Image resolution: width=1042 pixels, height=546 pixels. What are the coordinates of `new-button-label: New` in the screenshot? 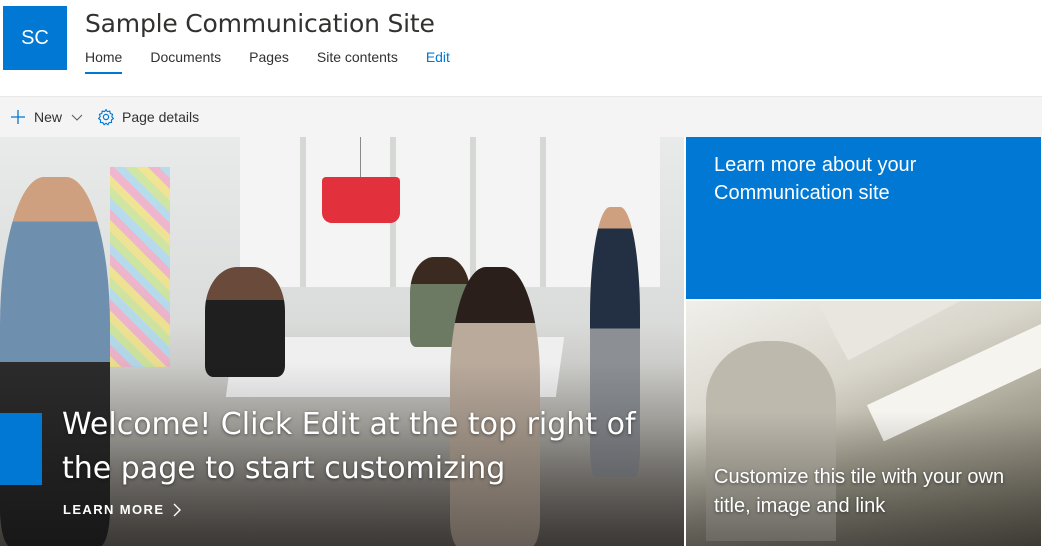 It's located at (48, 117).